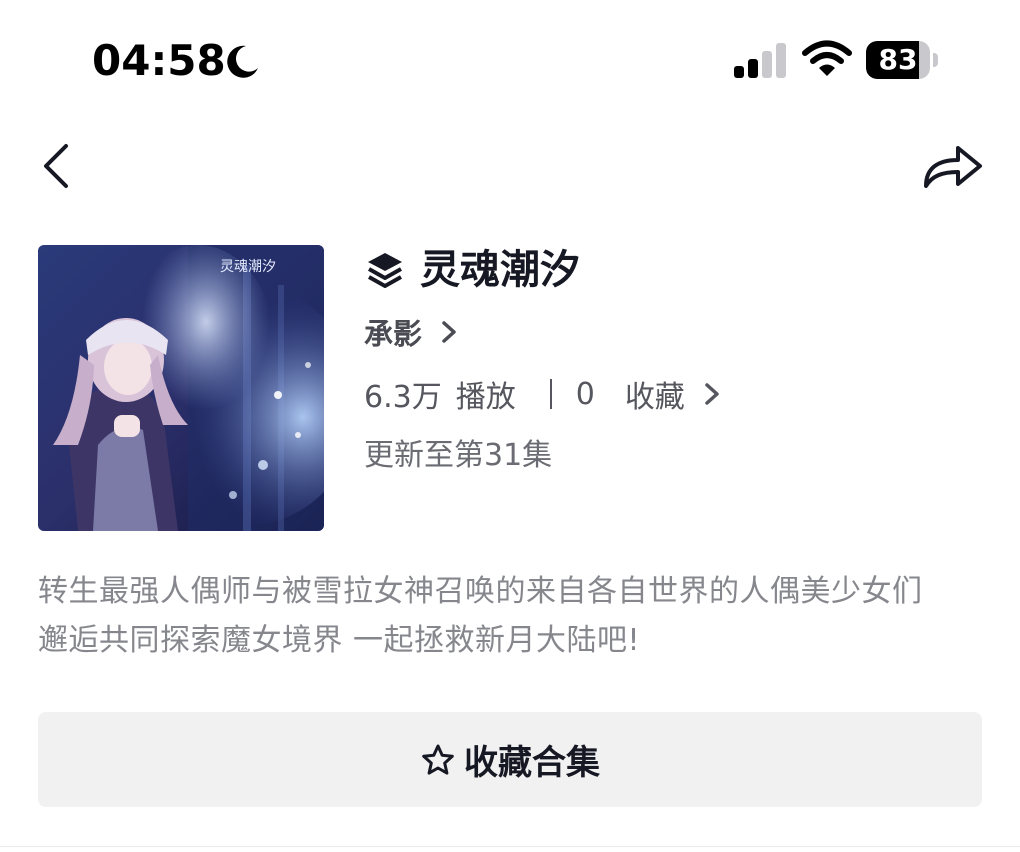 This screenshot has height=852, width=1020. I want to click on collect-button-label: 收藏合集, so click(532, 763).